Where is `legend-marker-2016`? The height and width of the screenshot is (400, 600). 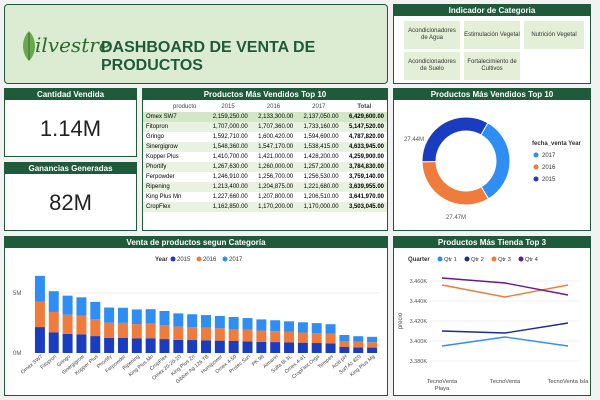
legend-marker-2016 is located at coordinates (536, 167).